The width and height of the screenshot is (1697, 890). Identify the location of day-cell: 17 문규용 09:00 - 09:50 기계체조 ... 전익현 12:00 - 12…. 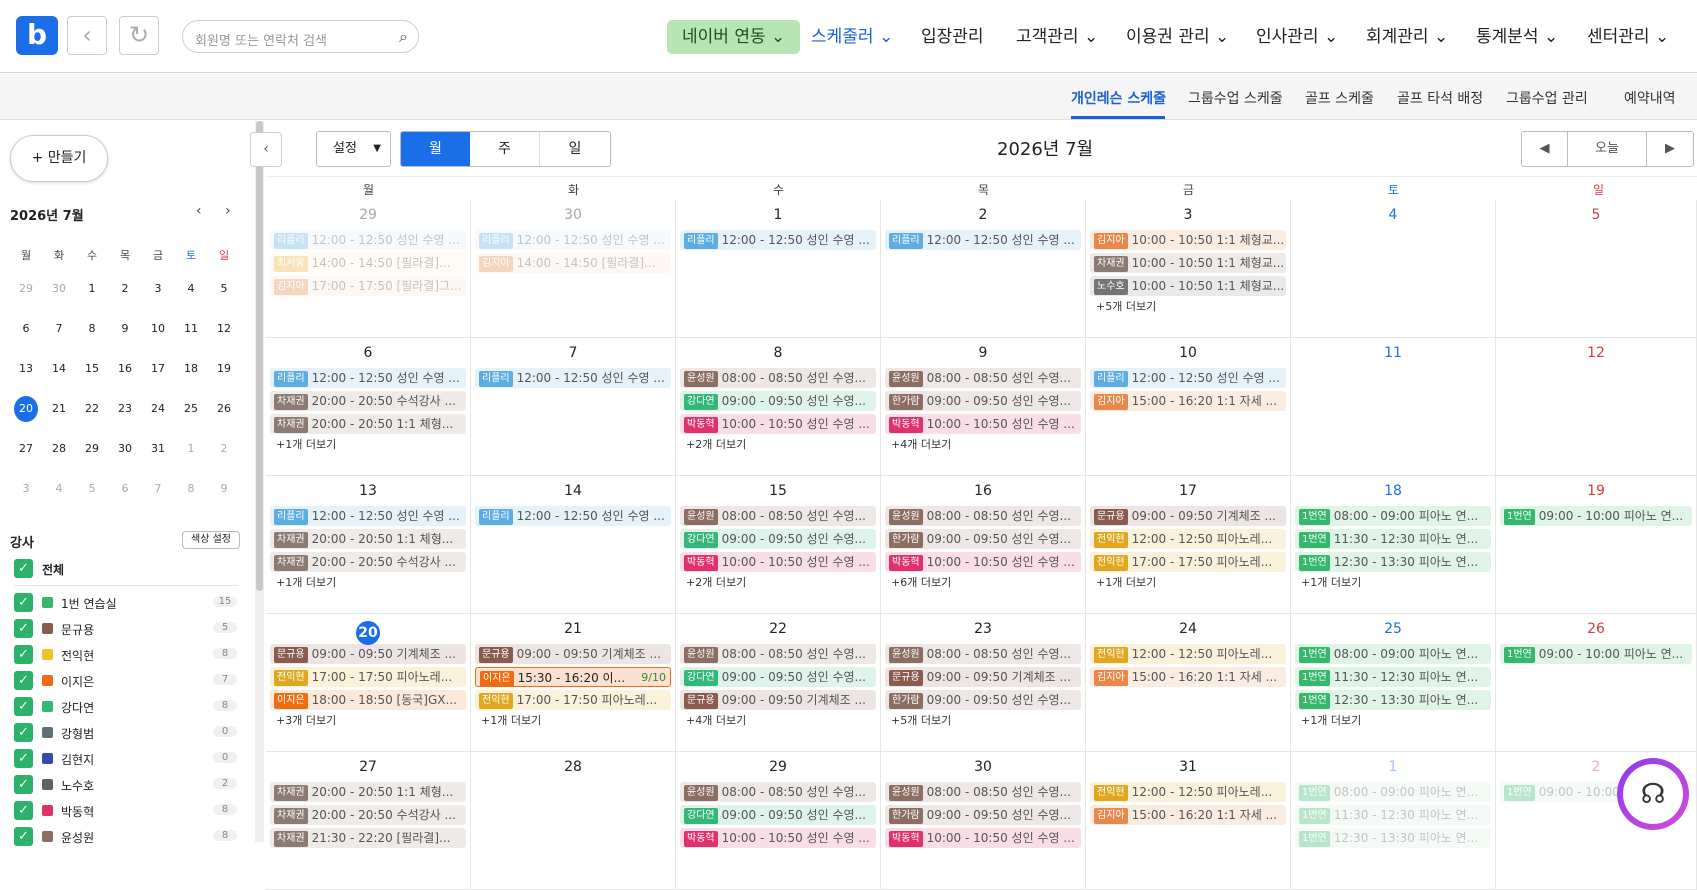
(1188, 545).